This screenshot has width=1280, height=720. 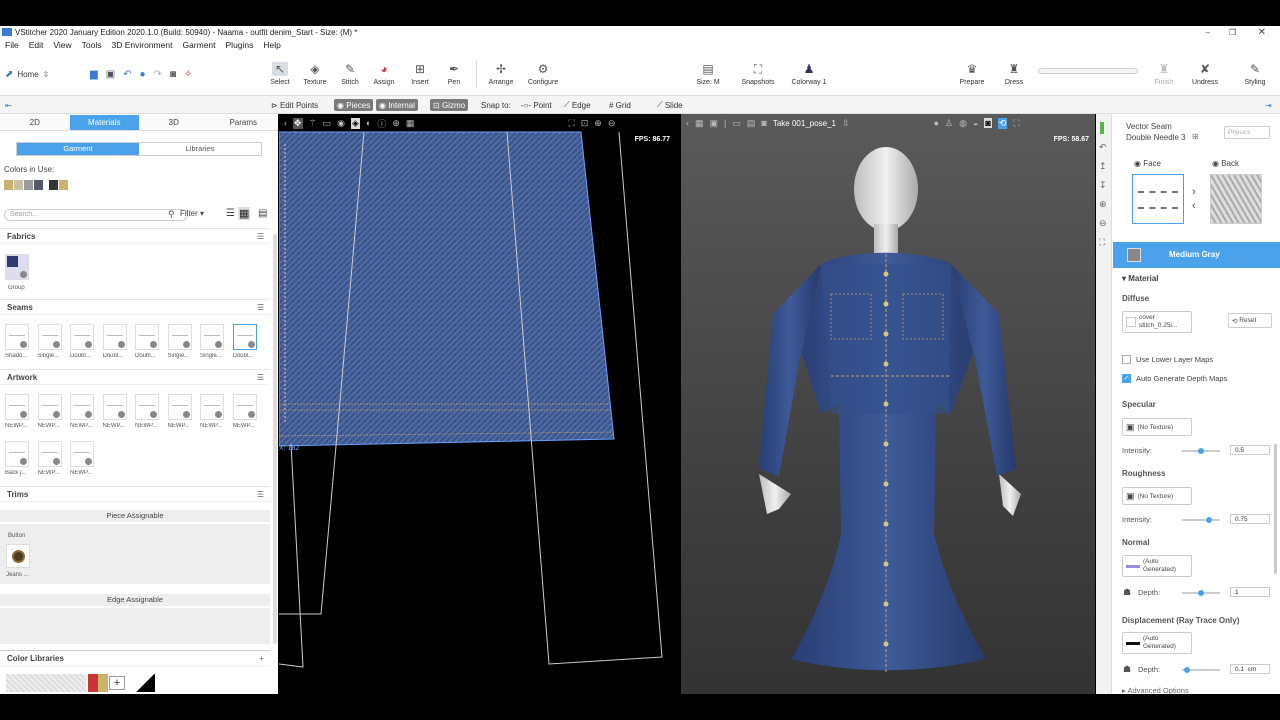 I want to click on snapshots-button: ⛶ Snapshots, so click(x=758, y=74).